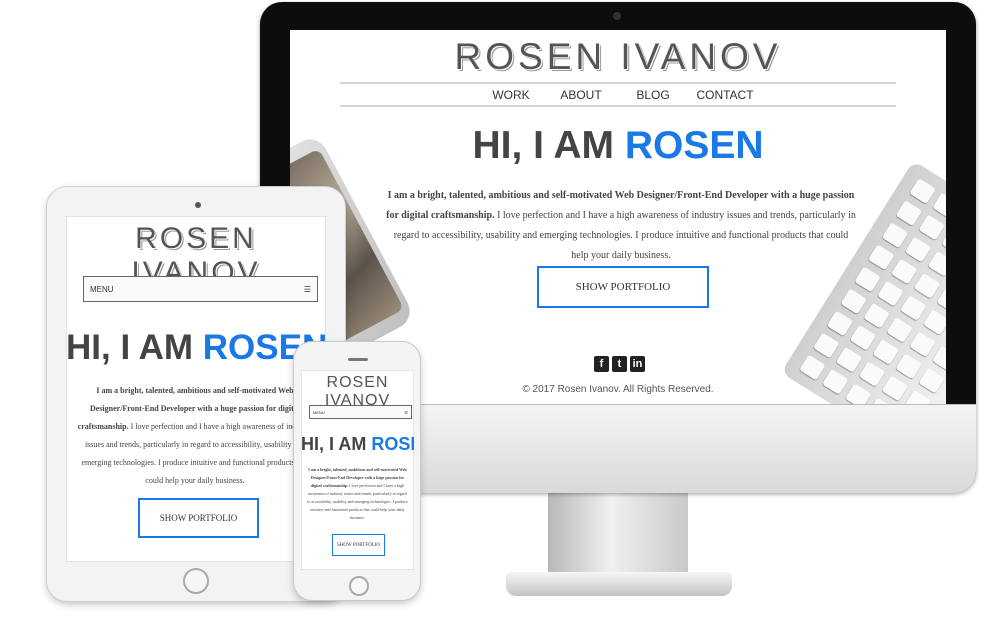 The image size is (1000, 625). I want to click on nav-work: WORK, so click(511, 95).